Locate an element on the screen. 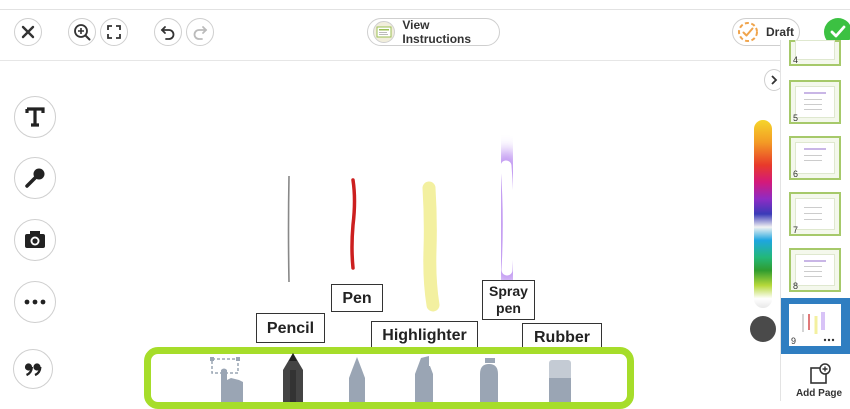 The width and height of the screenshot is (850, 409). page-thumbnail: 7 is located at coordinates (815, 214).